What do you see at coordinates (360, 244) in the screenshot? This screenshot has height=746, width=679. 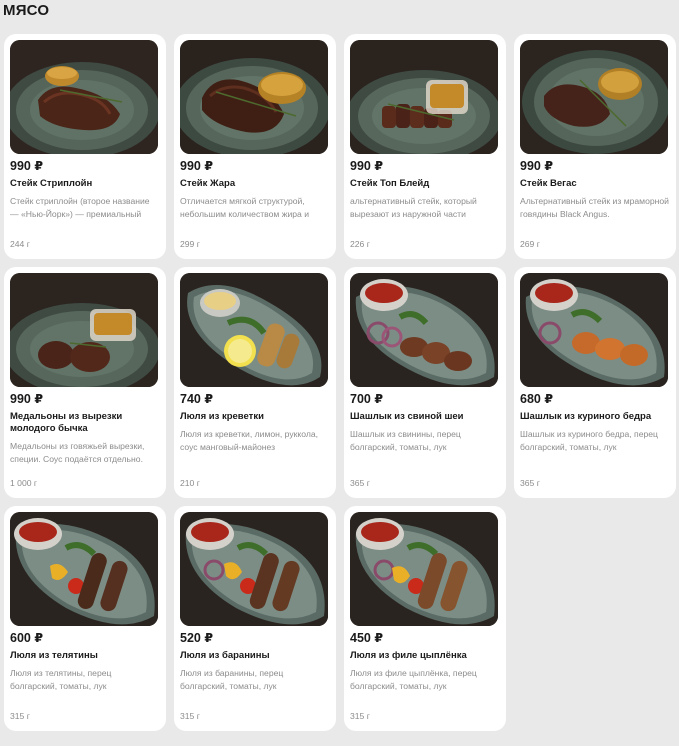 I see `product-weight: 226 г` at bounding box center [360, 244].